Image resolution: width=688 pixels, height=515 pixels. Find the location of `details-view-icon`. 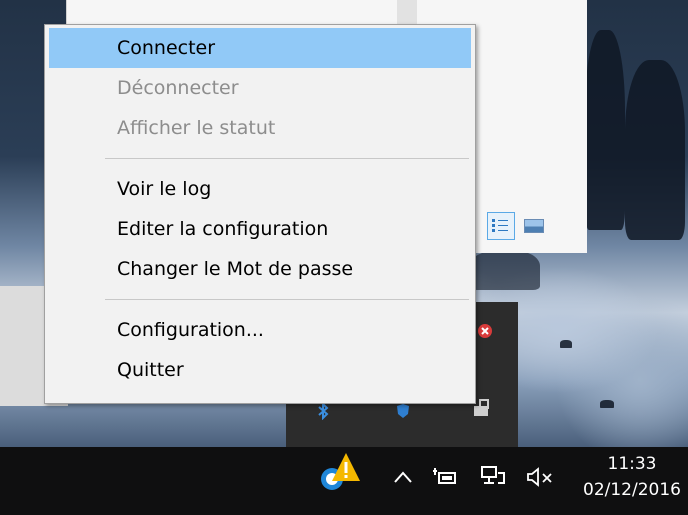

details-view-icon is located at coordinates (501, 226).